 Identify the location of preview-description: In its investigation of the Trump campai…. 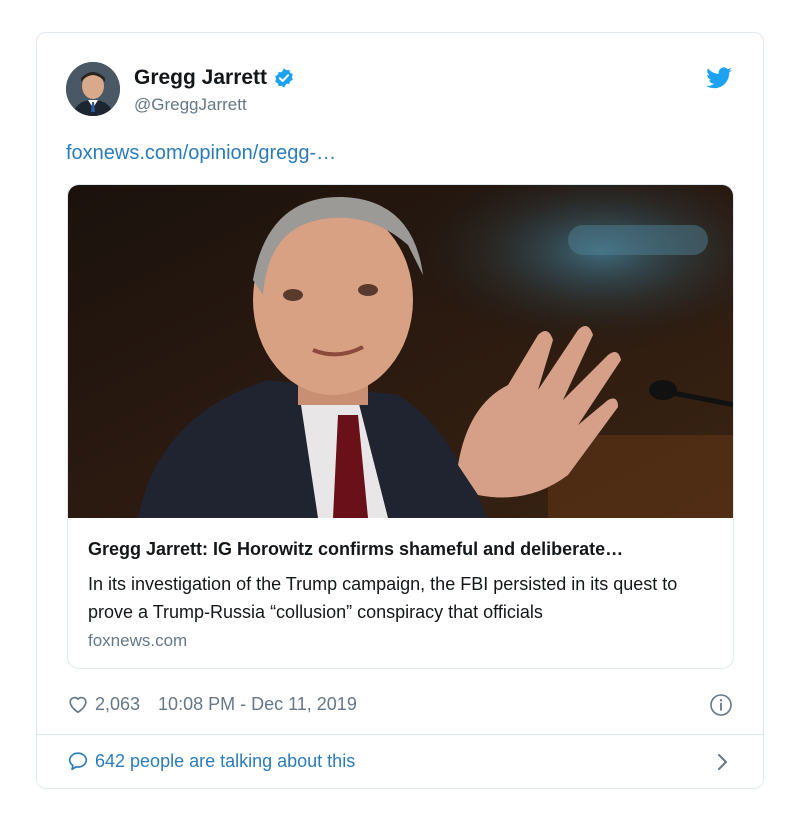
(383, 598).